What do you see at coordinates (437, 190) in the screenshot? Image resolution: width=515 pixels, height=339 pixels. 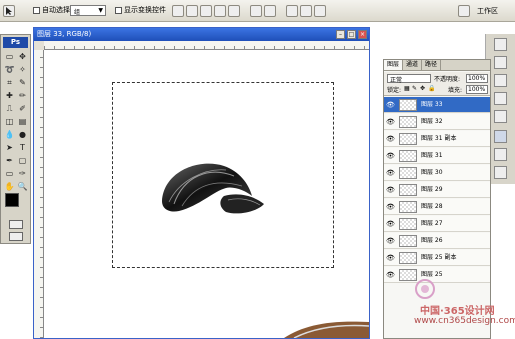 I see `layer-row: 👁 图层 29` at bounding box center [437, 190].